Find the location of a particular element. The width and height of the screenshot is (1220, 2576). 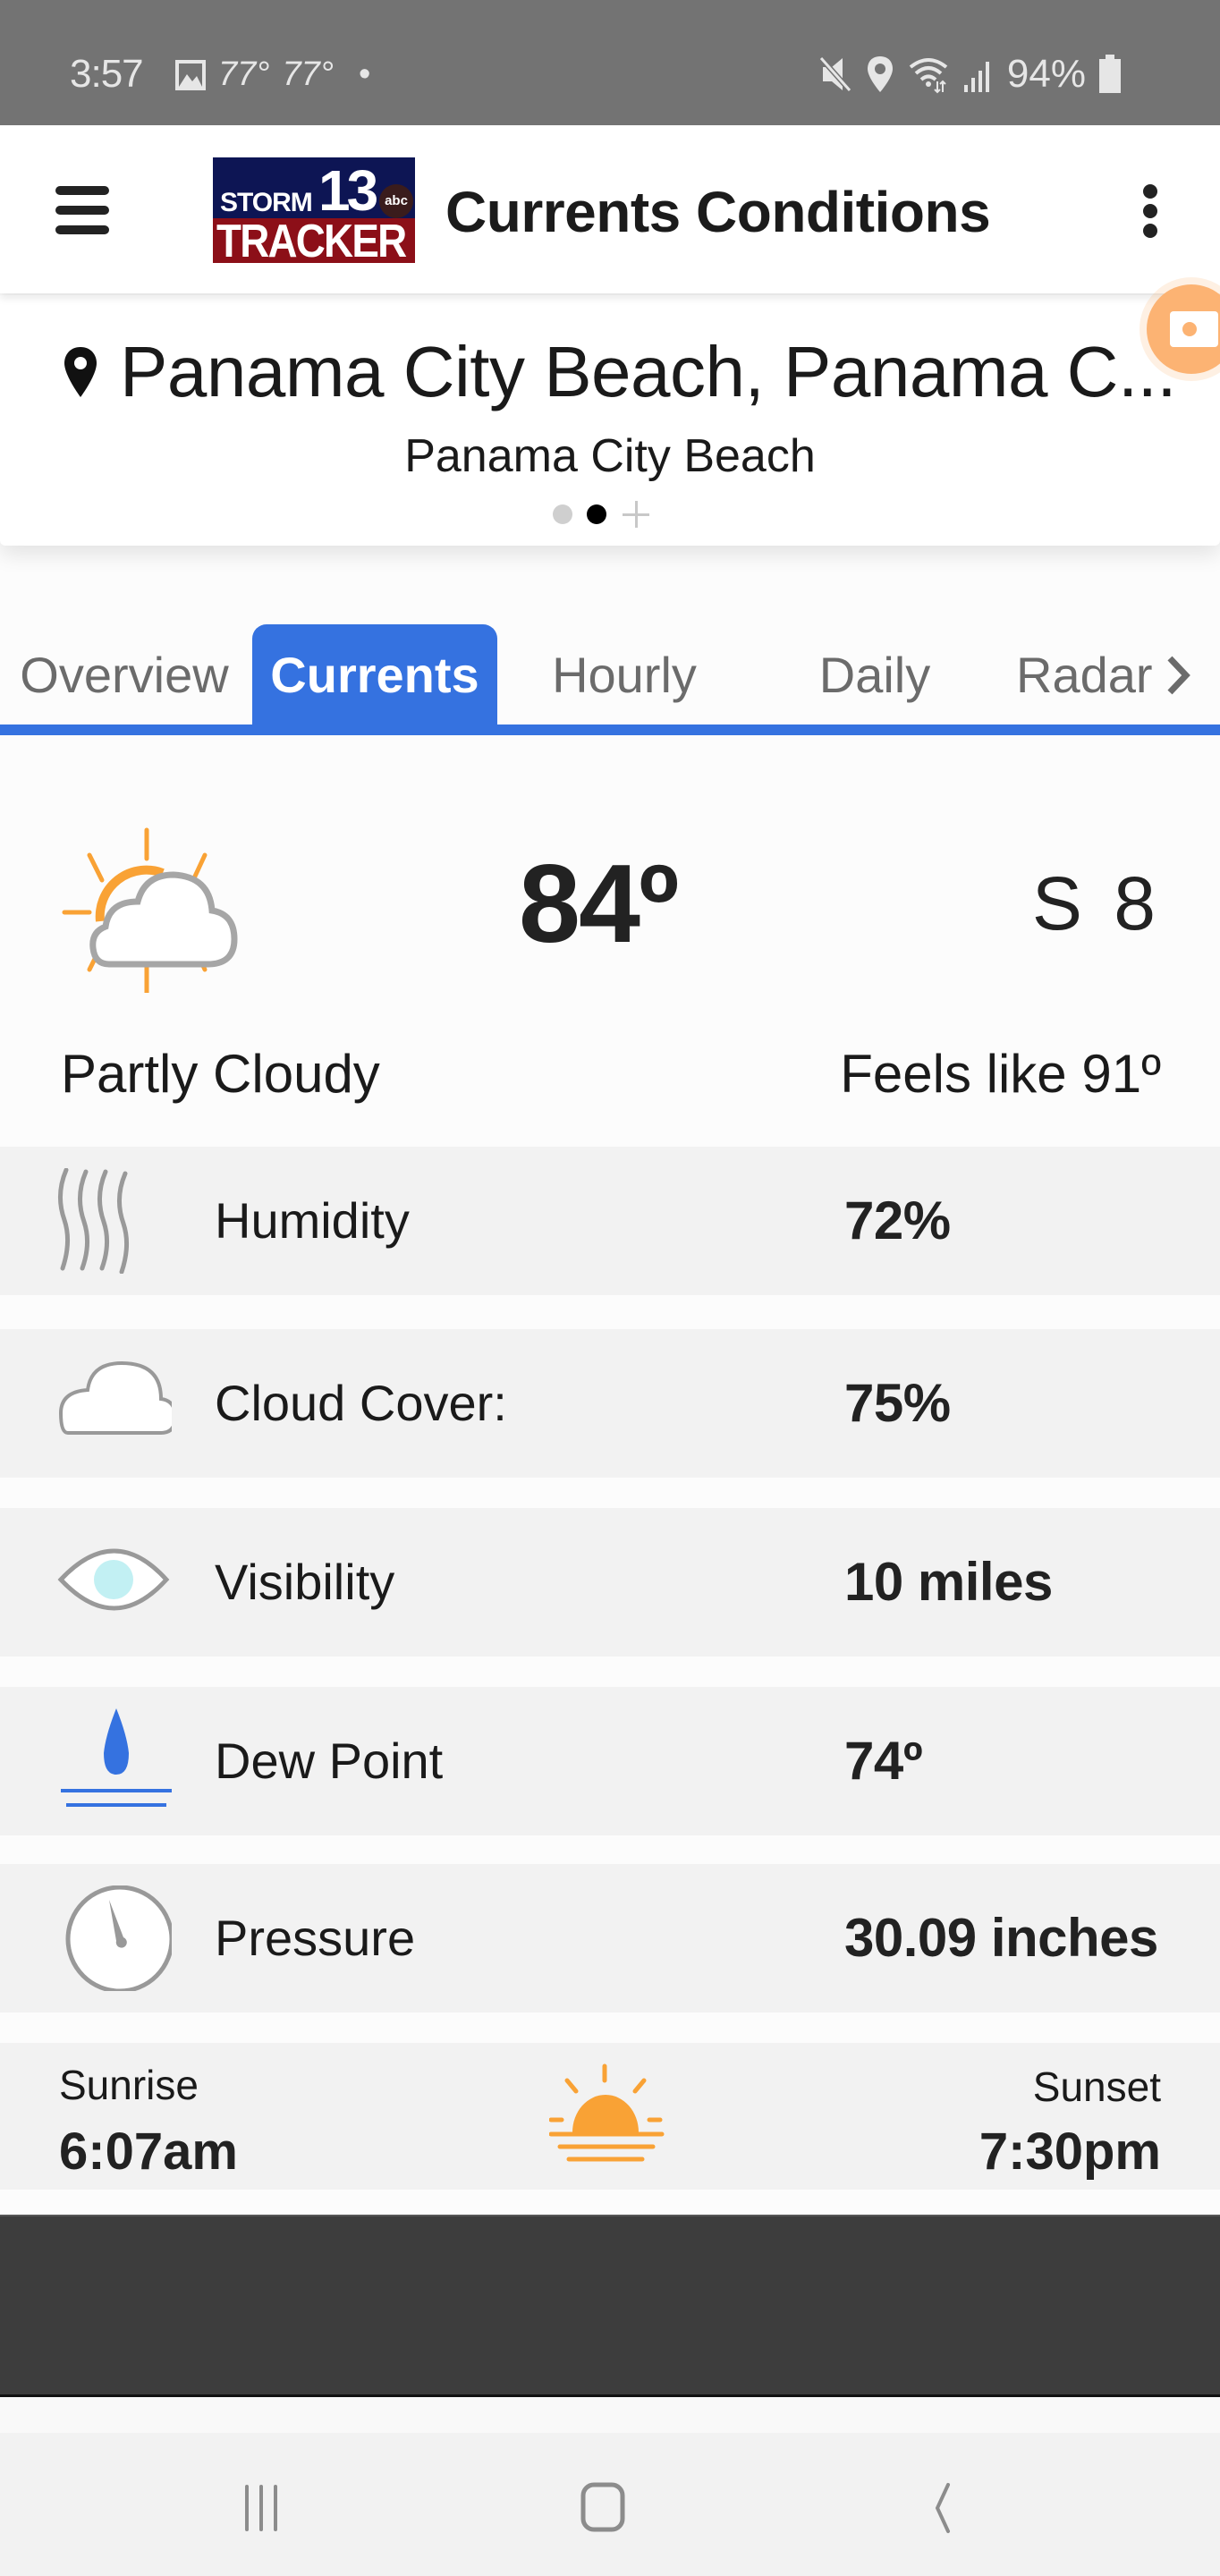

partly-cloudy-icon is located at coordinates (150, 910).